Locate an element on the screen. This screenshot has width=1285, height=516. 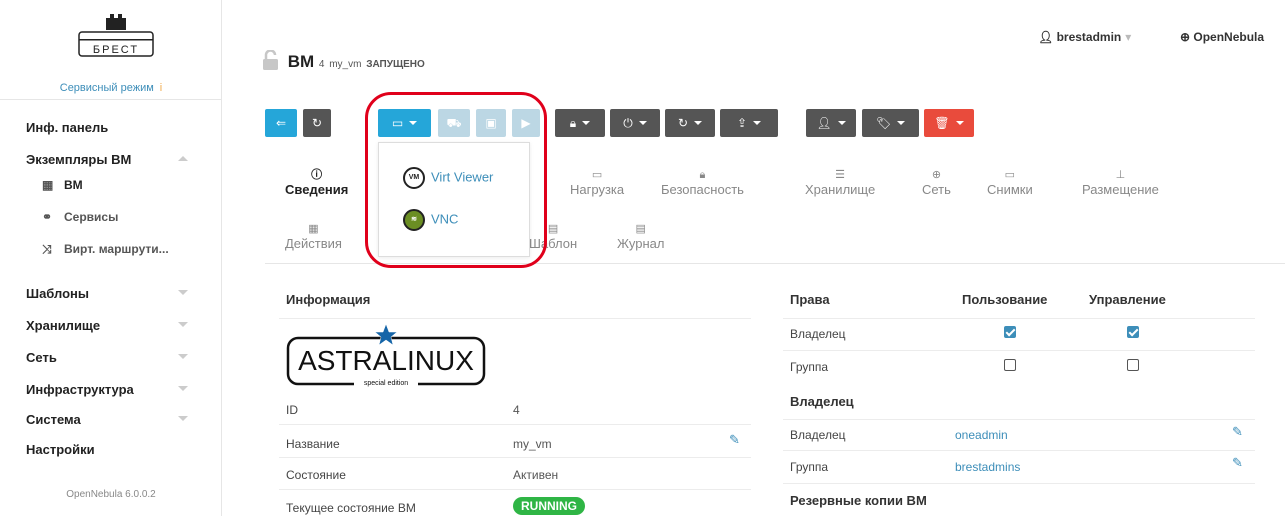
status-badge: RUNNING is located at coordinates (549, 506).